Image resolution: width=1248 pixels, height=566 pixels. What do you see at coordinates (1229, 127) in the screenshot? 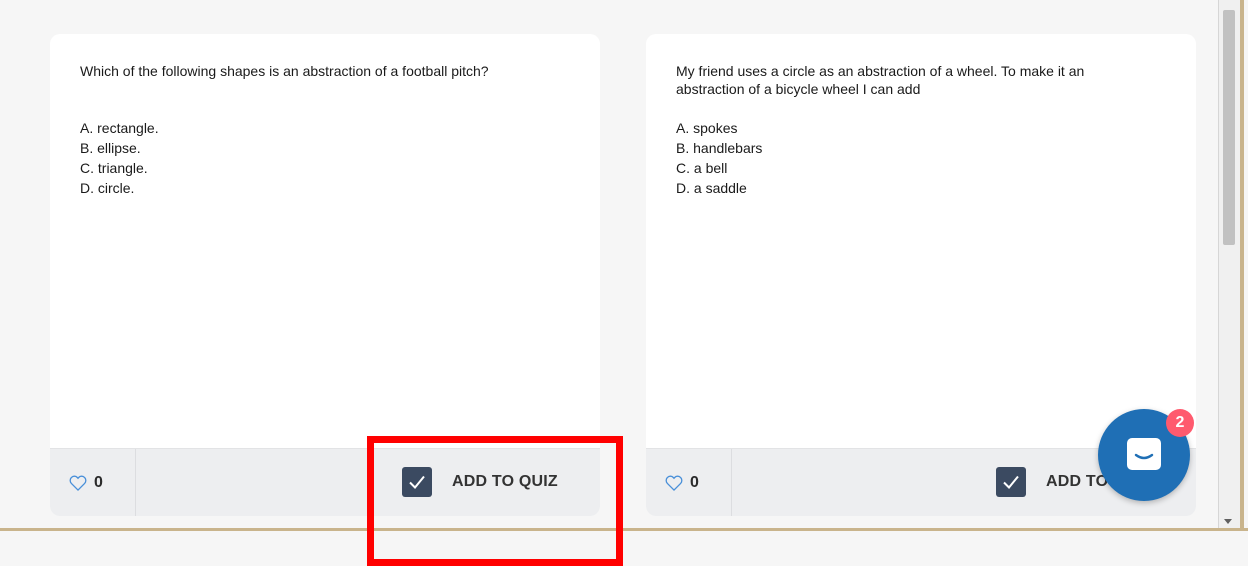
I see `scrollbar-thumb` at bounding box center [1229, 127].